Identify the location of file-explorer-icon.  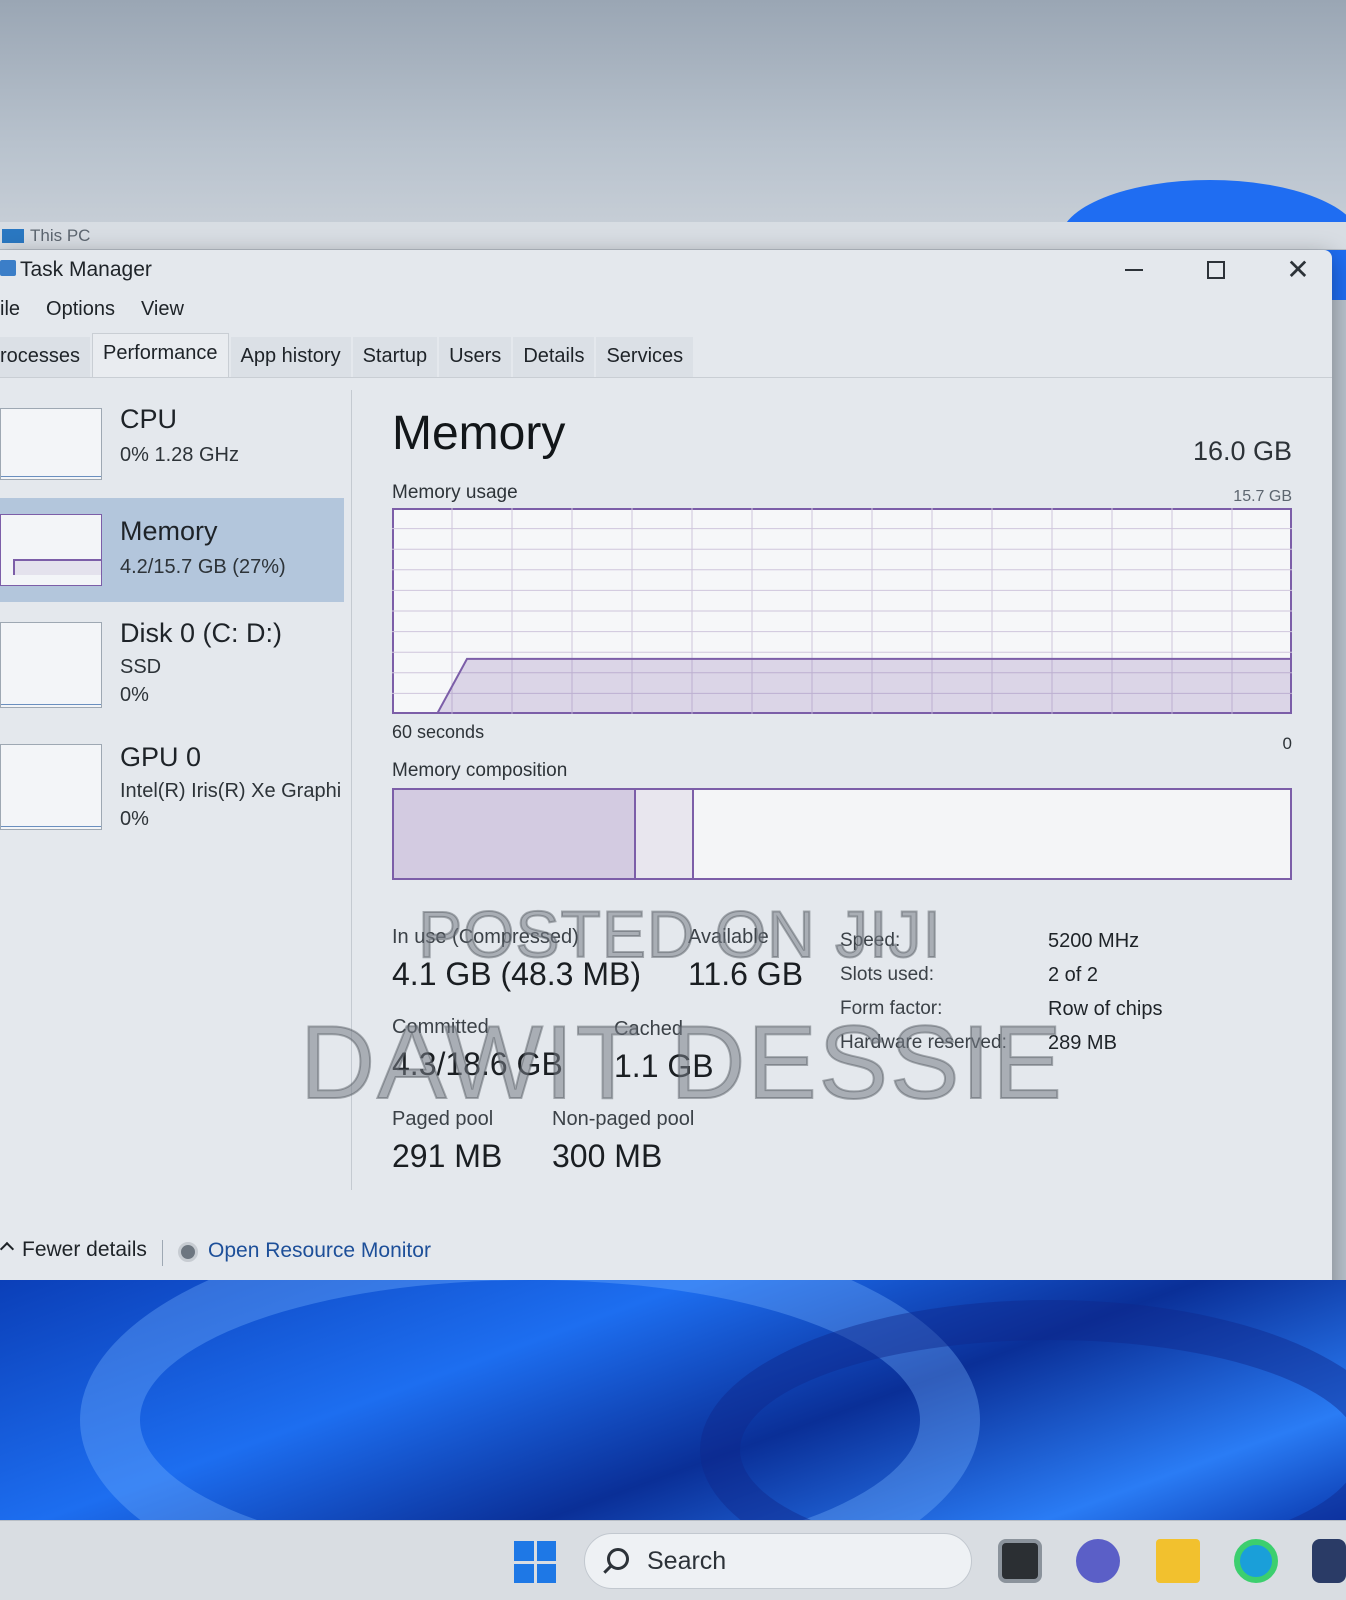
(1178, 1561).